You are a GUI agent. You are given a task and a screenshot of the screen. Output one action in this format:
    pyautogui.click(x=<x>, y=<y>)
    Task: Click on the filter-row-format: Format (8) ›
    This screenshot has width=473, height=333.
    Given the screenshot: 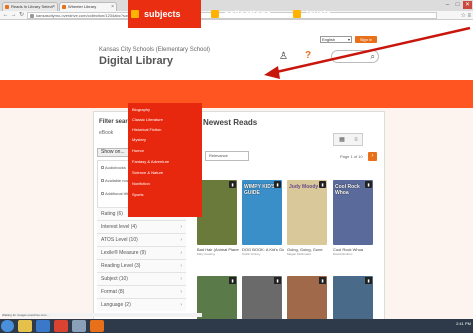 What is the action you would take?
    pyautogui.click(x=141, y=291)
    